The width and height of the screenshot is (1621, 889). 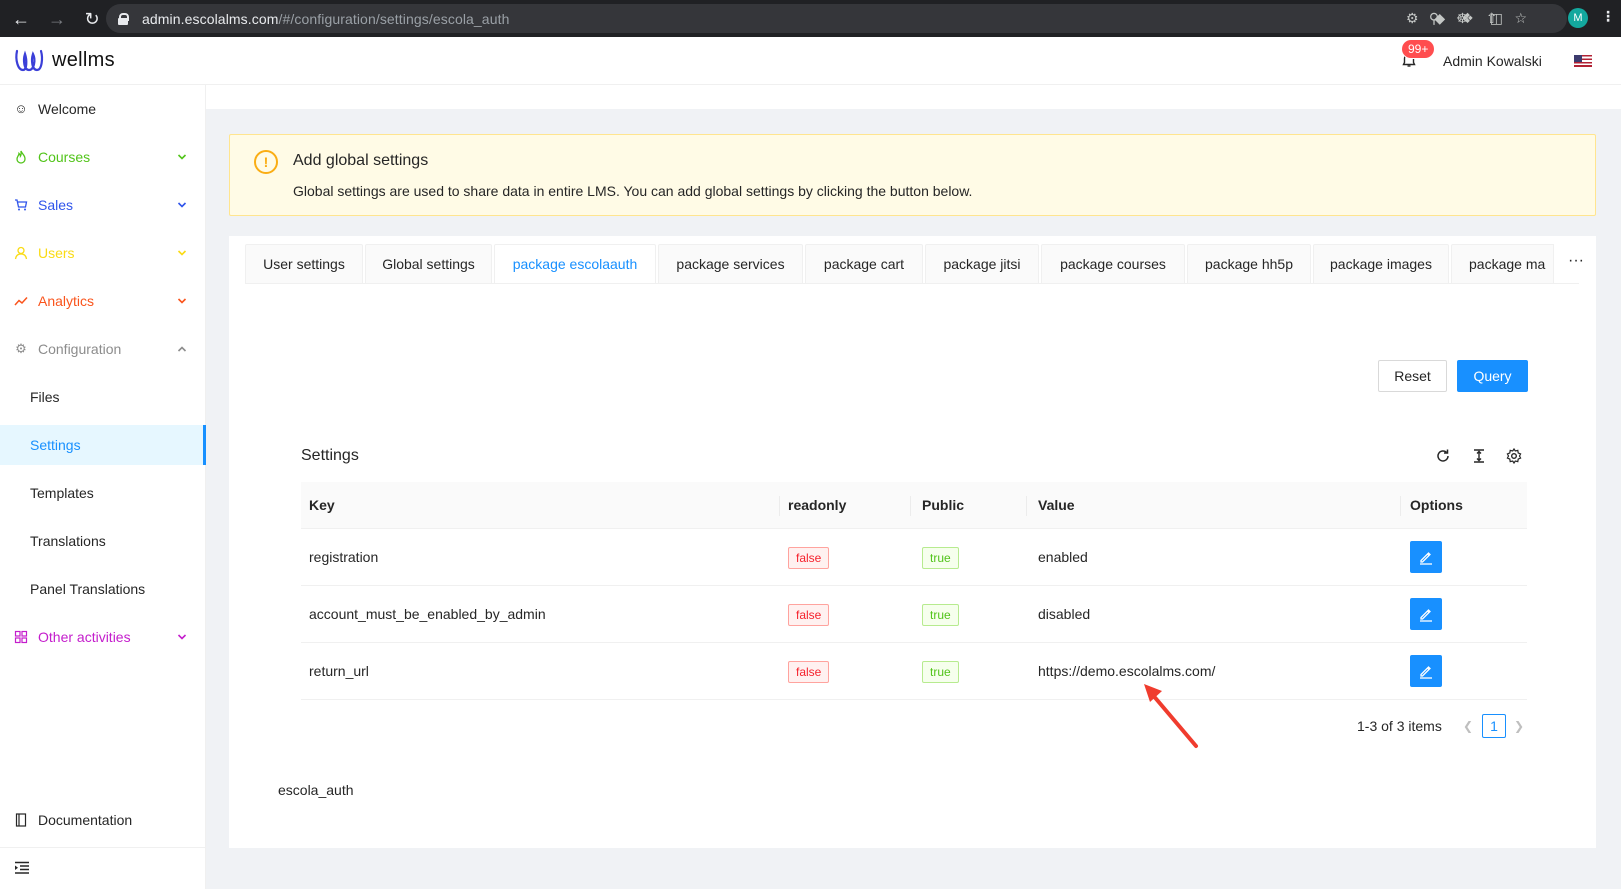 I want to click on tab-package-hh5p: package hh5p, so click(x=1249, y=264).